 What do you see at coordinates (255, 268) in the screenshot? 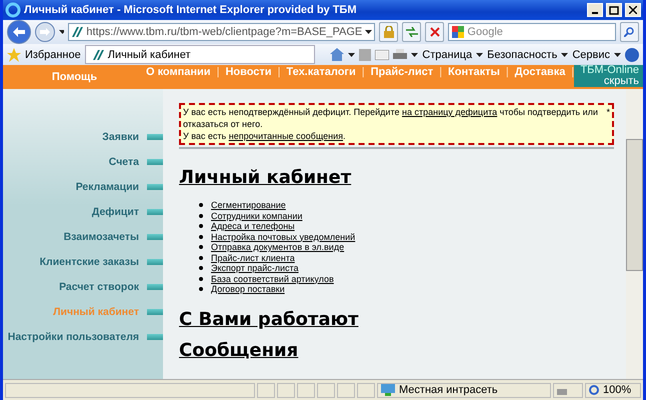
I see `page-link: Экспорт прайс-листа` at bounding box center [255, 268].